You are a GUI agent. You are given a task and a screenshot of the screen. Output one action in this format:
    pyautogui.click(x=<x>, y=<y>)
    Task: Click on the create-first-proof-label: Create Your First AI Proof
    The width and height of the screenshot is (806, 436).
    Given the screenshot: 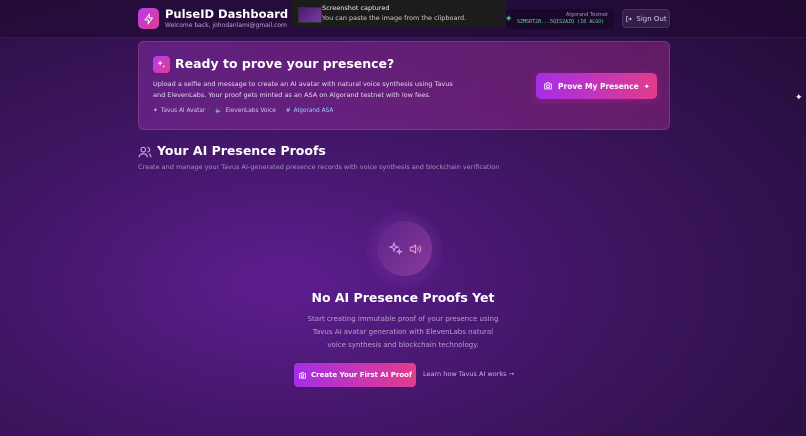 What is the action you would take?
    pyautogui.click(x=361, y=375)
    